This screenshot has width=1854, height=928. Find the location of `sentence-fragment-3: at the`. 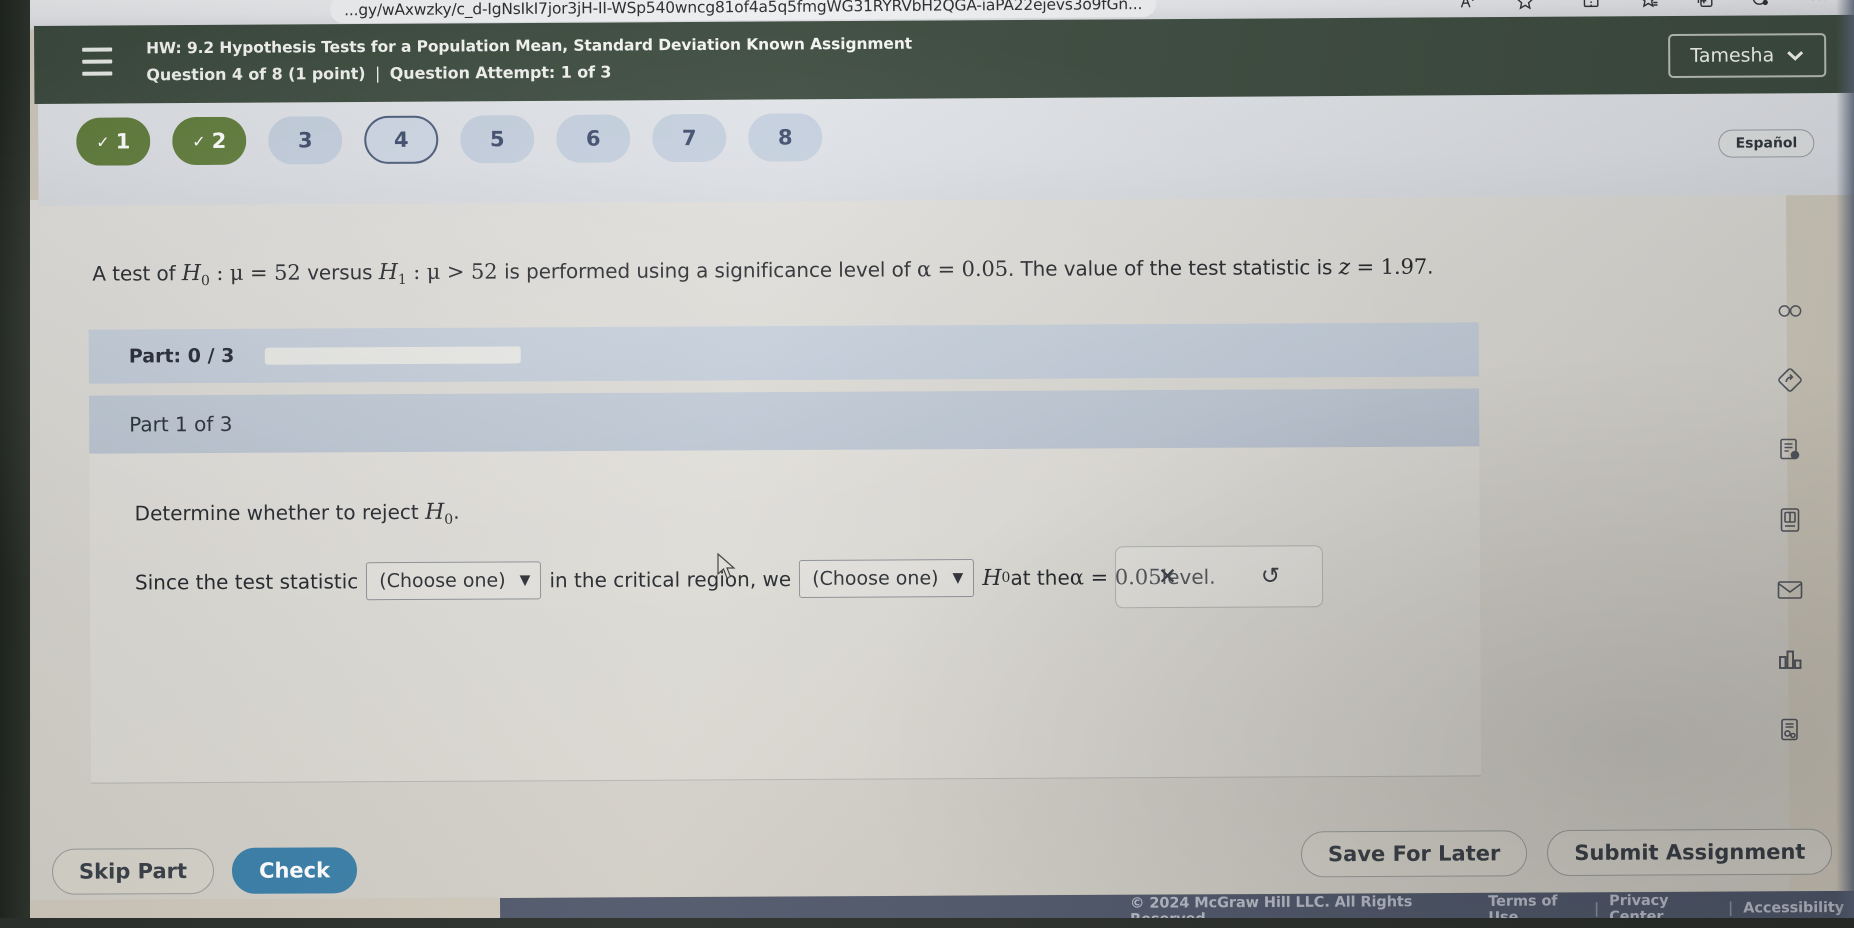

sentence-fragment-3: at the is located at coordinates (1040, 577).